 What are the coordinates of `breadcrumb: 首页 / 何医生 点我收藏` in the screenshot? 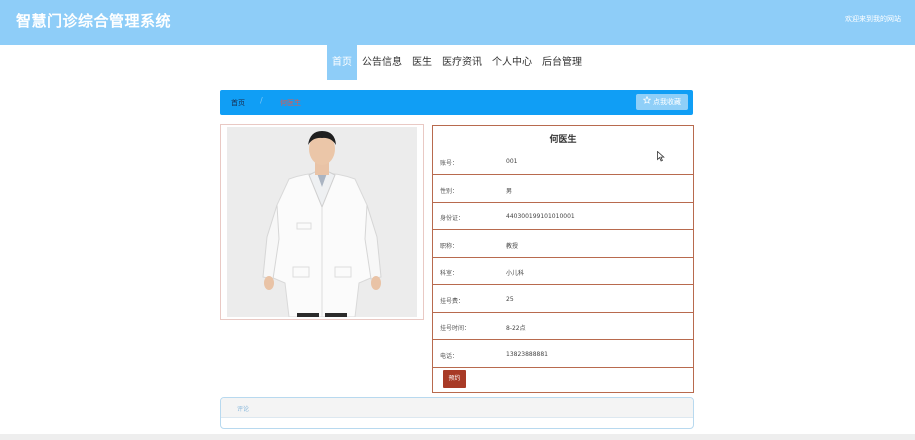 It's located at (456, 102).